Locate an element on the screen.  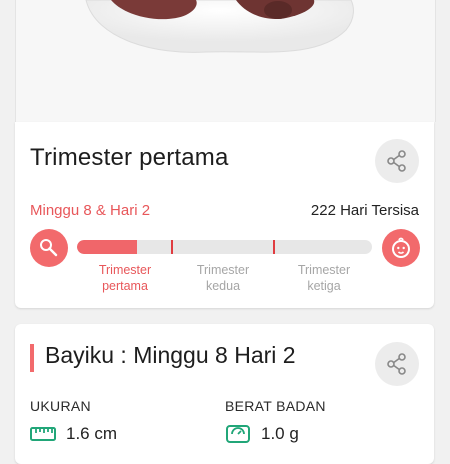
segment-line2: kedua is located at coordinates (223, 286).